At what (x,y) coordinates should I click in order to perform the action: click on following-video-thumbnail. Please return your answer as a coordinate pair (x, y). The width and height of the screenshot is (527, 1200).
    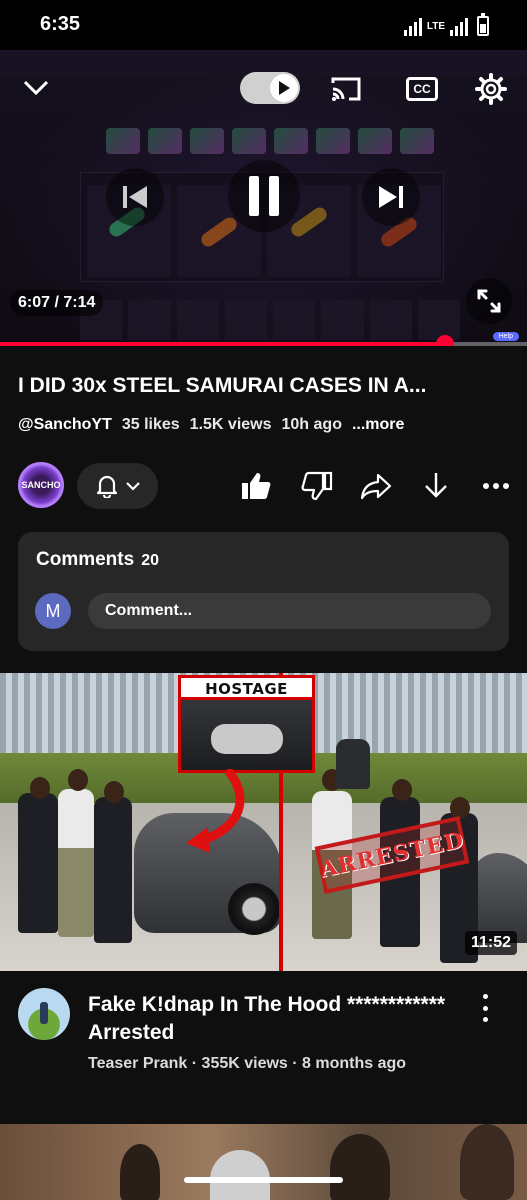
    Looking at the image, I should click on (263, 1162).